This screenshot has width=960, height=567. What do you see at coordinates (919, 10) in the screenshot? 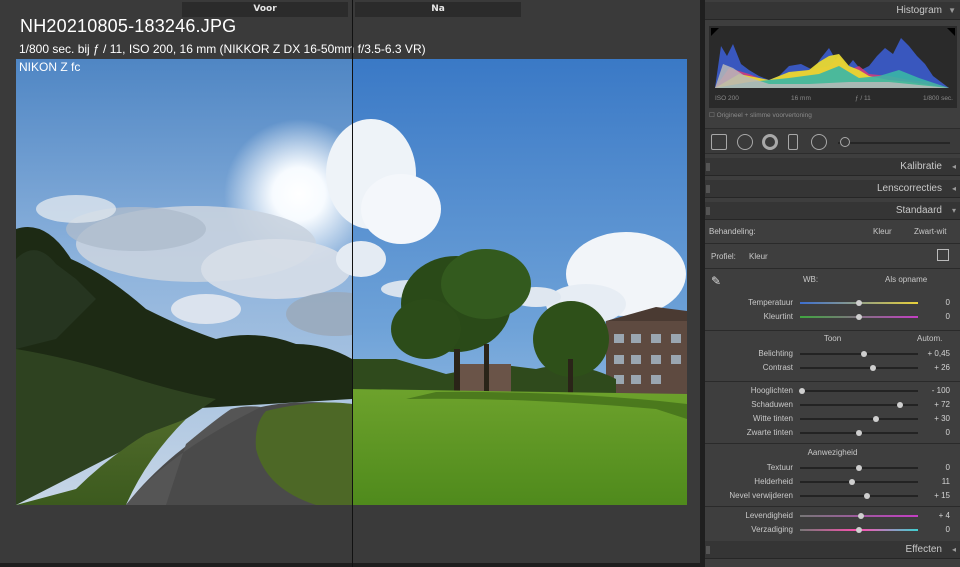
I see `histogram-title: Histogram` at bounding box center [919, 10].